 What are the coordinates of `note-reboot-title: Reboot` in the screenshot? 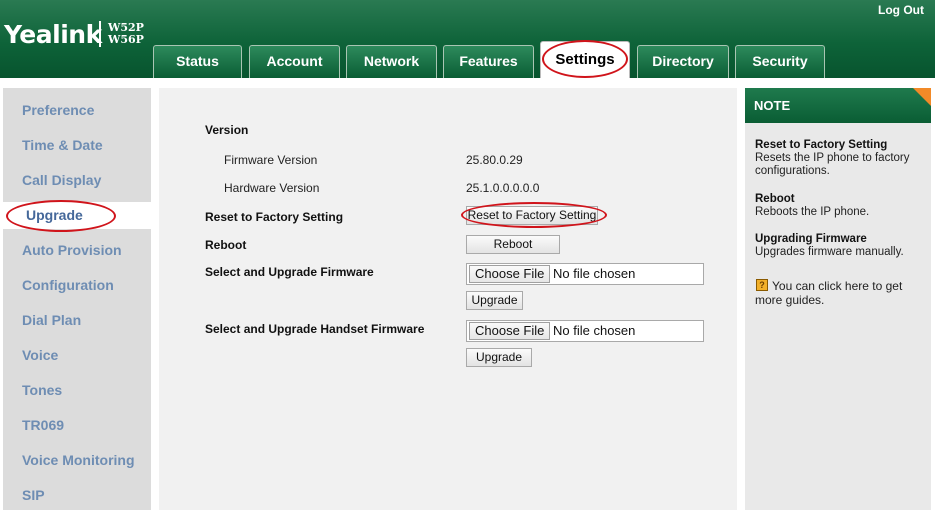 It's located at (775, 199).